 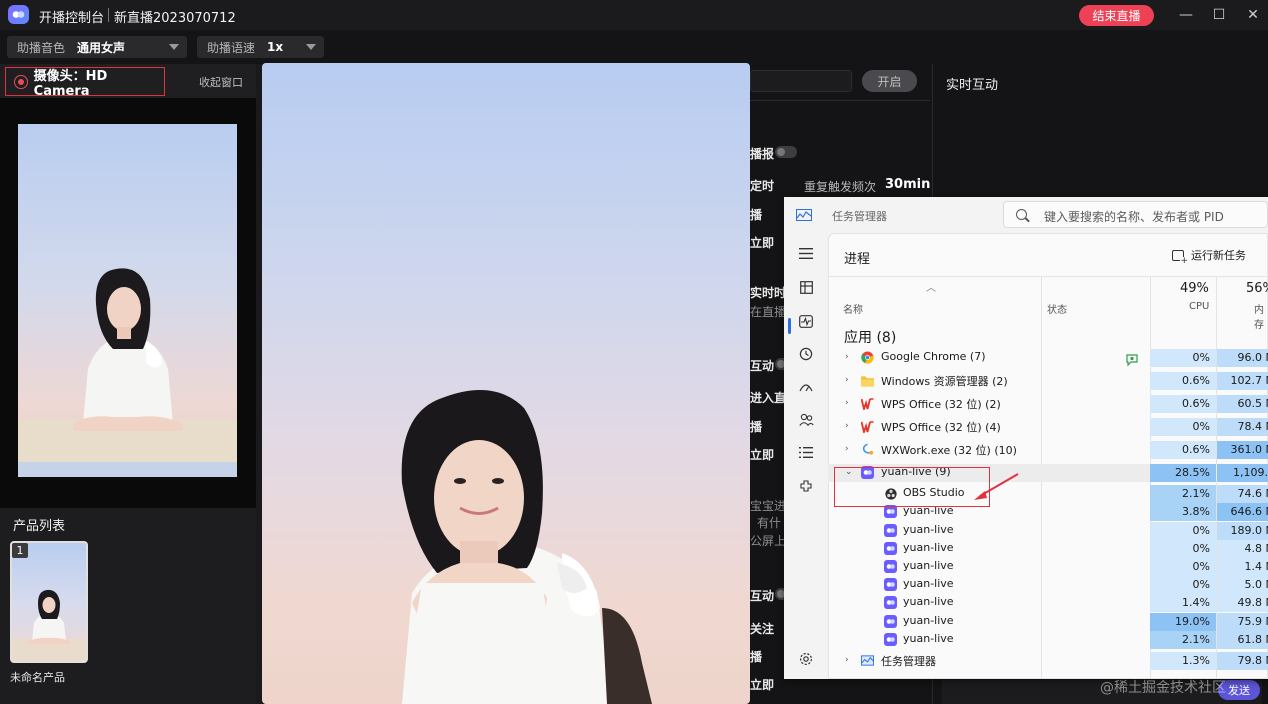 I want to click on process-name: WXWork.exe (32 位) (10), so click(x=949, y=450).